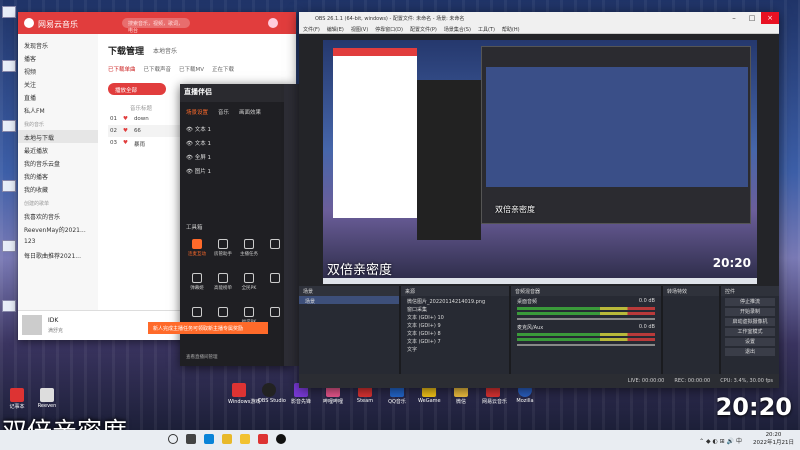 This screenshot has width=800, height=450. I want to click on sidebar-item: 我的音乐云盘, so click(58, 162).